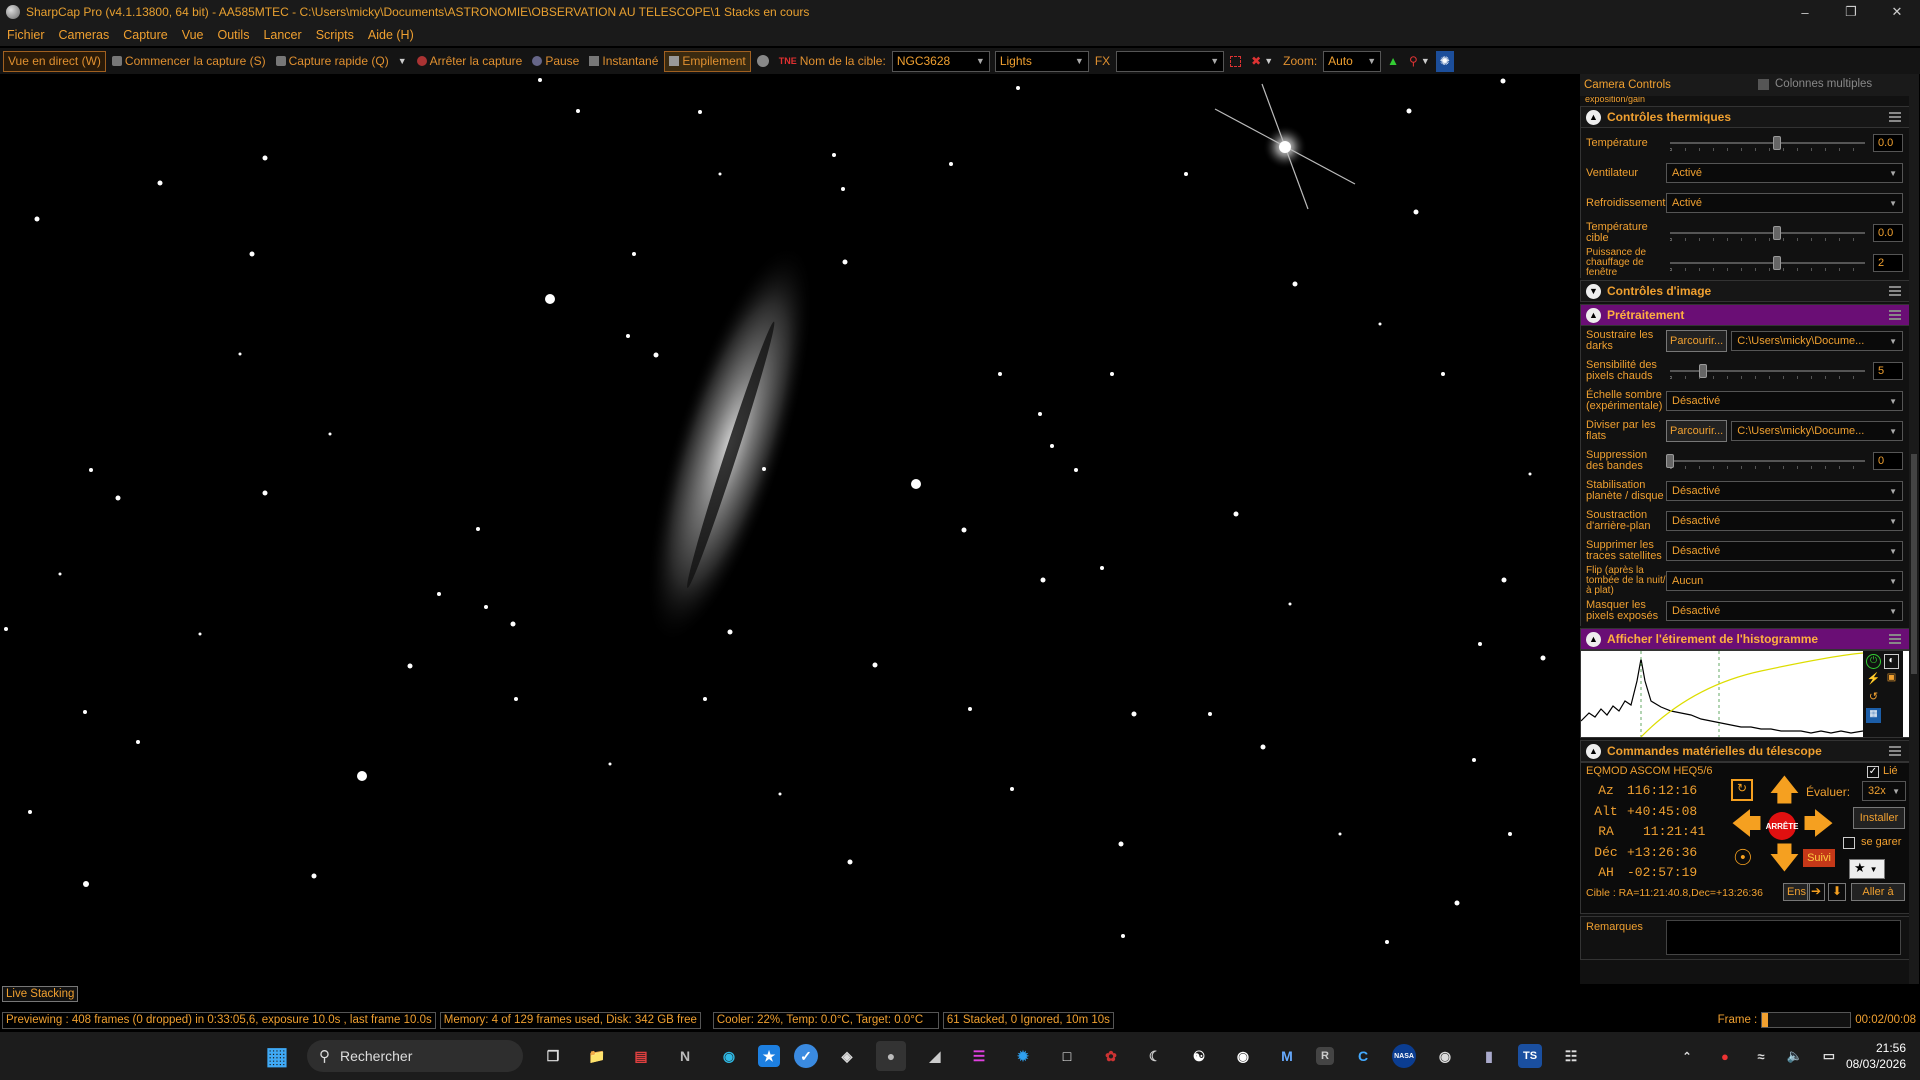 The width and height of the screenshot is (1920, 1080). I want to click on chevron-up-icon: ⌃, so click(1687, 1056).